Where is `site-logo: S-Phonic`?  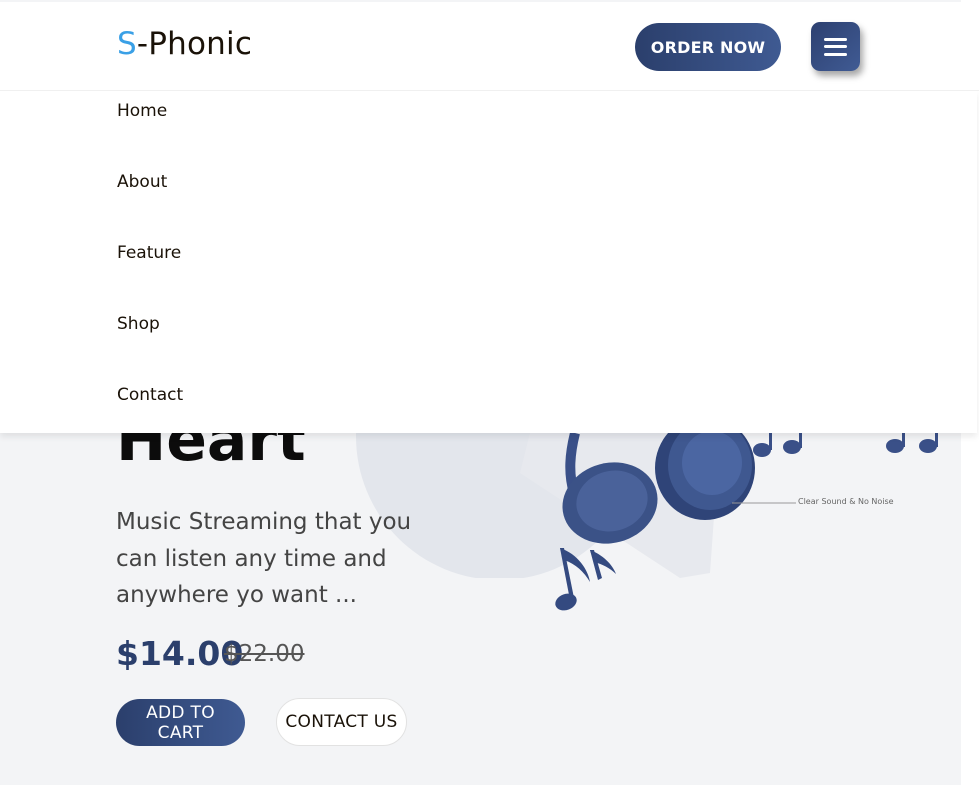
site-logo: S-Phonic is located at coordinates (184, 44).